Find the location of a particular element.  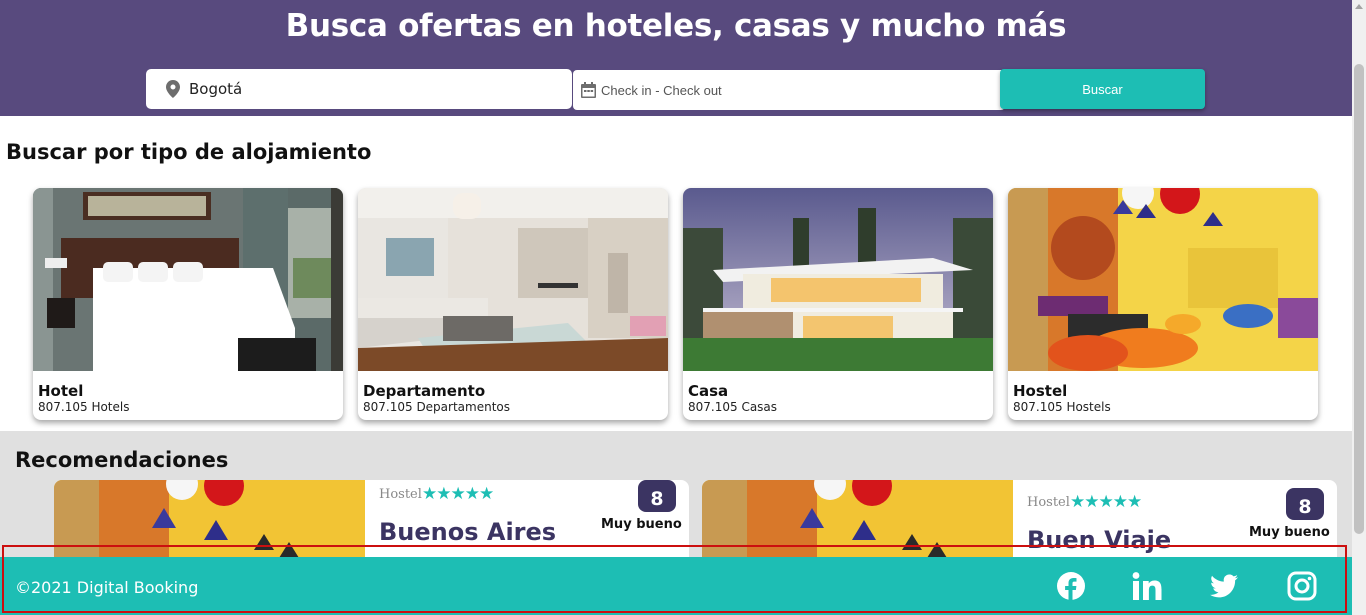

search-button: Buscar is located at coordinates (1102, 89).